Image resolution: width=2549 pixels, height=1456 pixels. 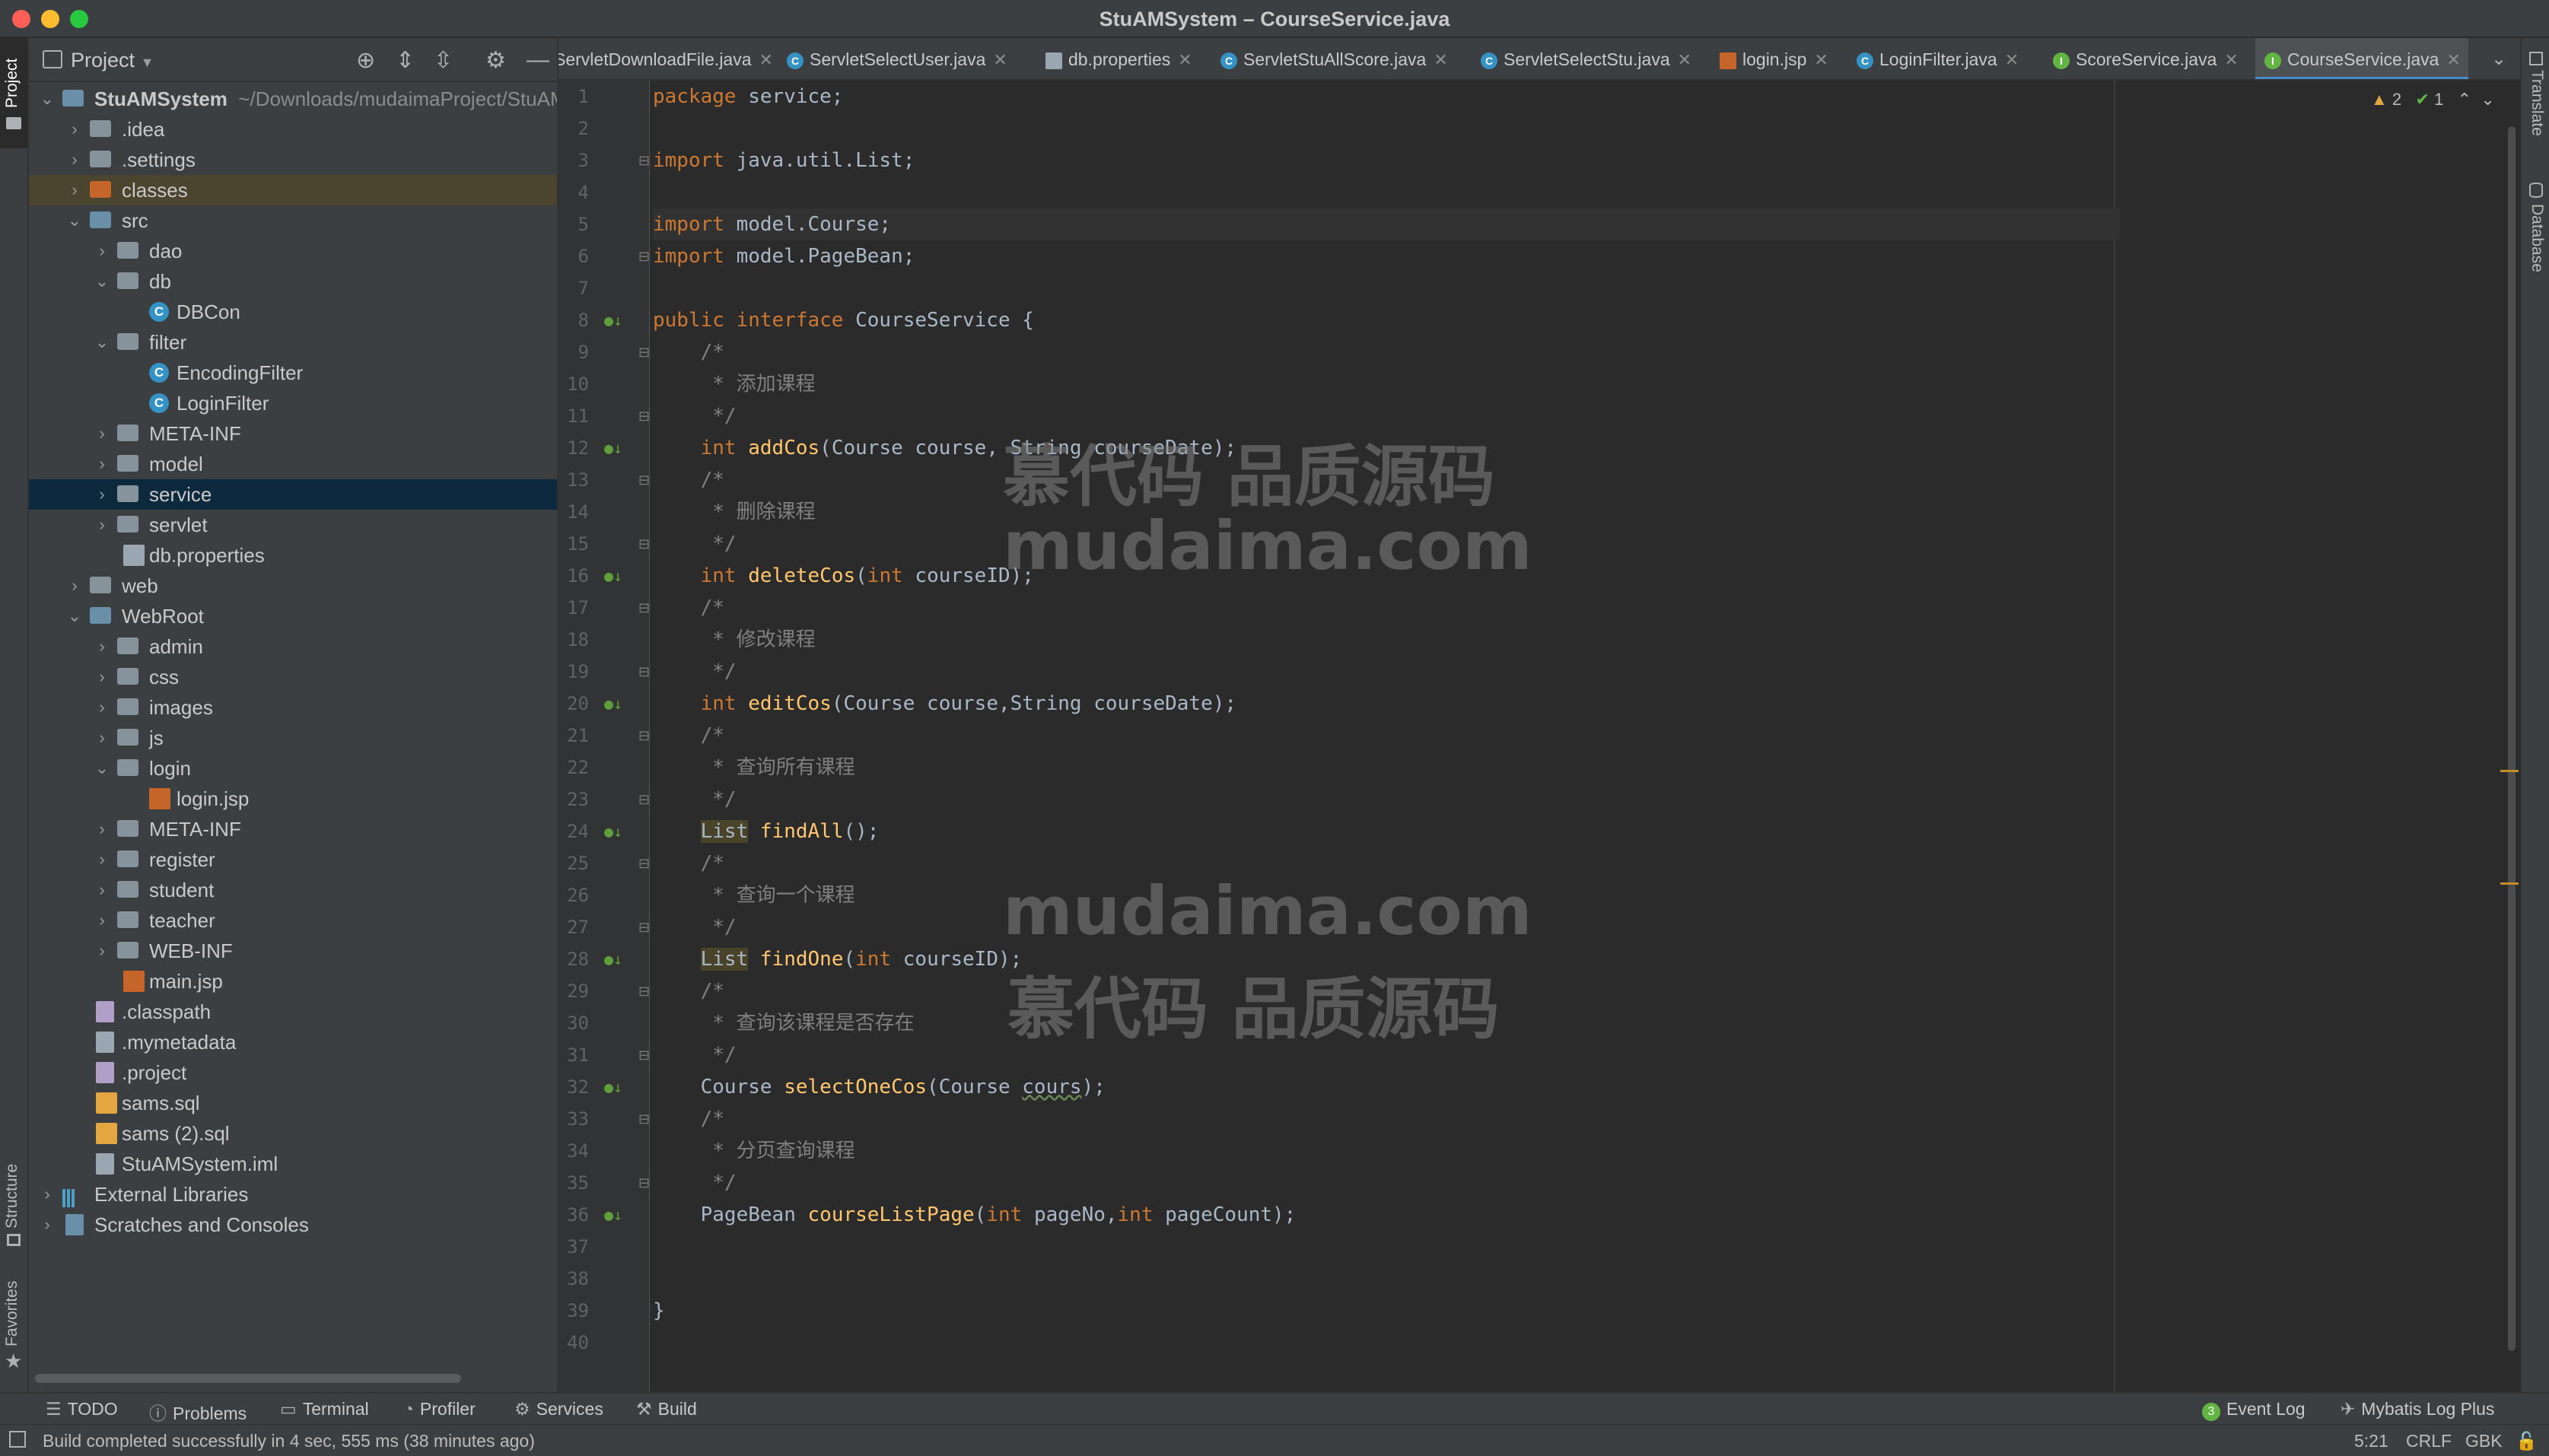 I want to click on horizontal-scrollbar, so click(x=248, y=1378).